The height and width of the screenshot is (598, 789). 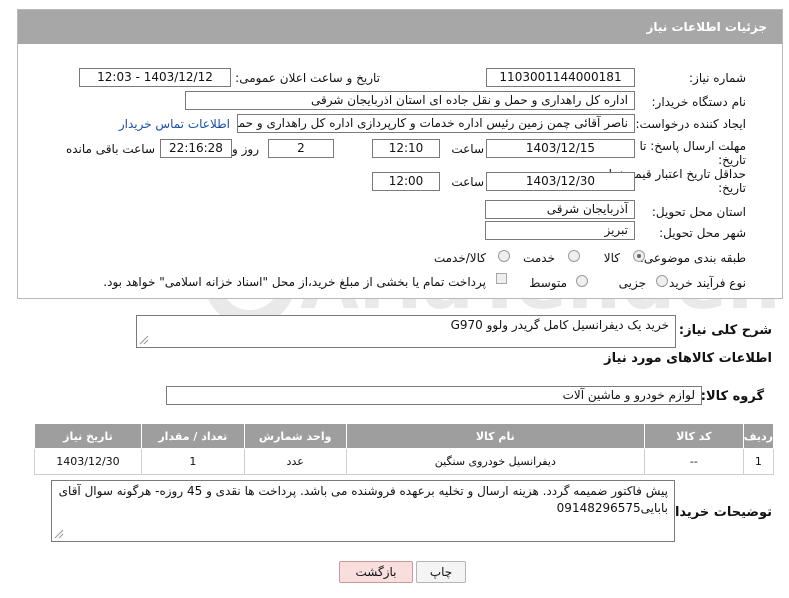 What do you see at coordinates (732, 396) in the screenshot?
I see `goods-group-label: گروه کالا:` at bounding box center [732, 396].